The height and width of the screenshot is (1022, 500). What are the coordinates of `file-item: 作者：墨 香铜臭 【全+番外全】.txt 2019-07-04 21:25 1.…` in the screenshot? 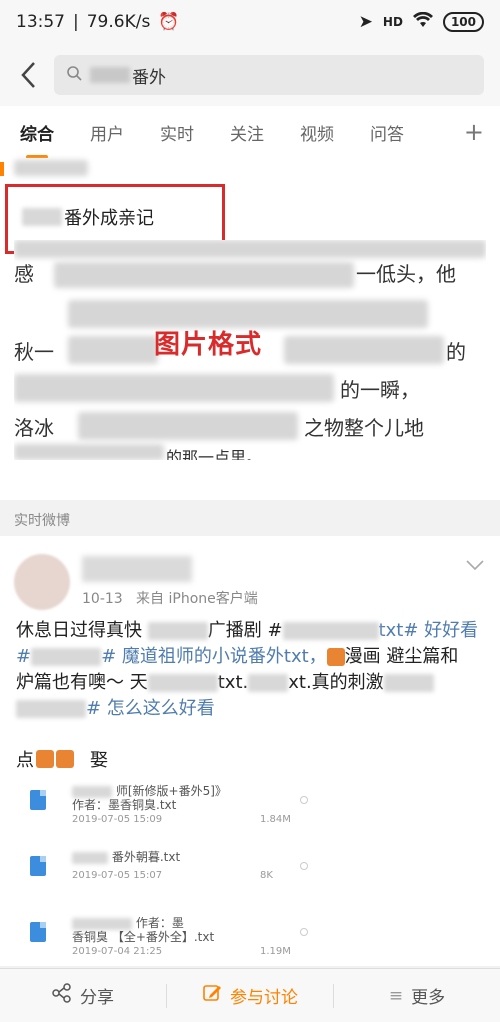 It's located at (180, 938).